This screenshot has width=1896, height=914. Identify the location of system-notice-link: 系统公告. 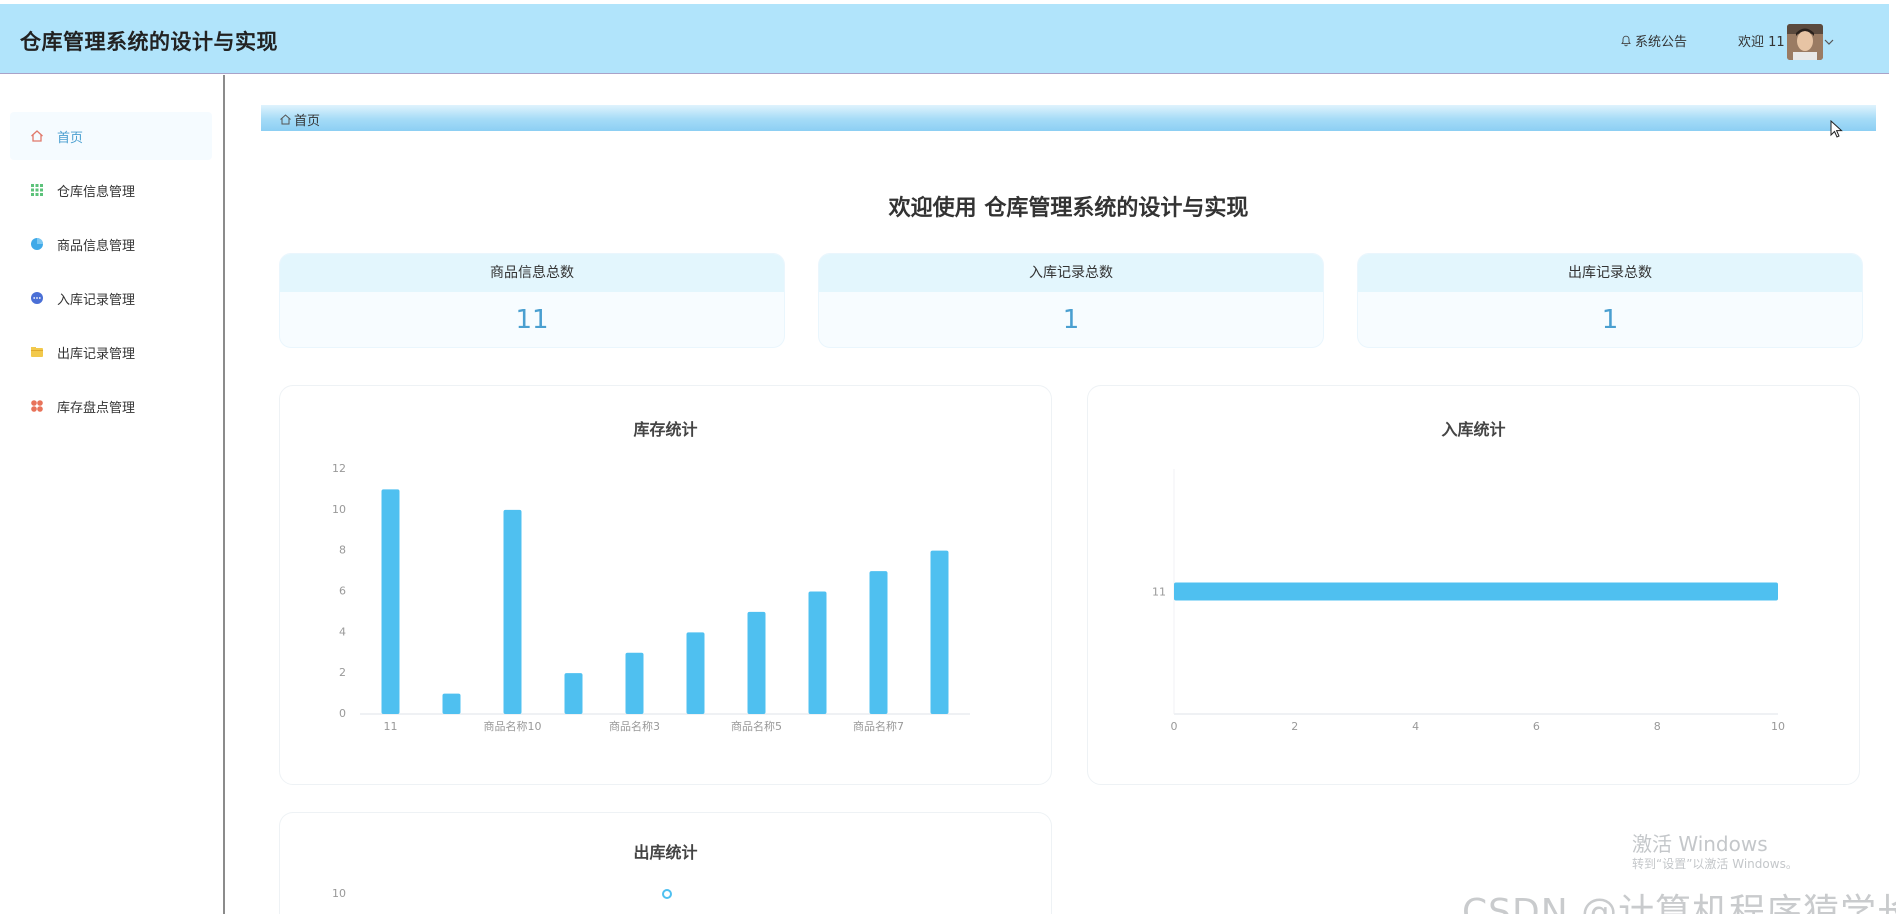
(1653, 40).